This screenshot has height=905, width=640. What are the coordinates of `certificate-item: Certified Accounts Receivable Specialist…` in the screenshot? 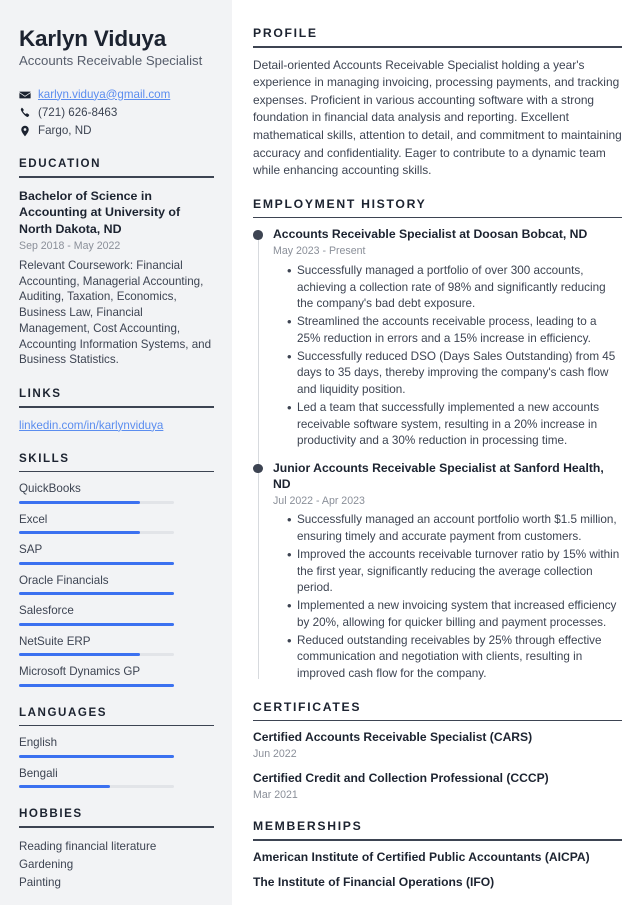 It's located at (437, 745).